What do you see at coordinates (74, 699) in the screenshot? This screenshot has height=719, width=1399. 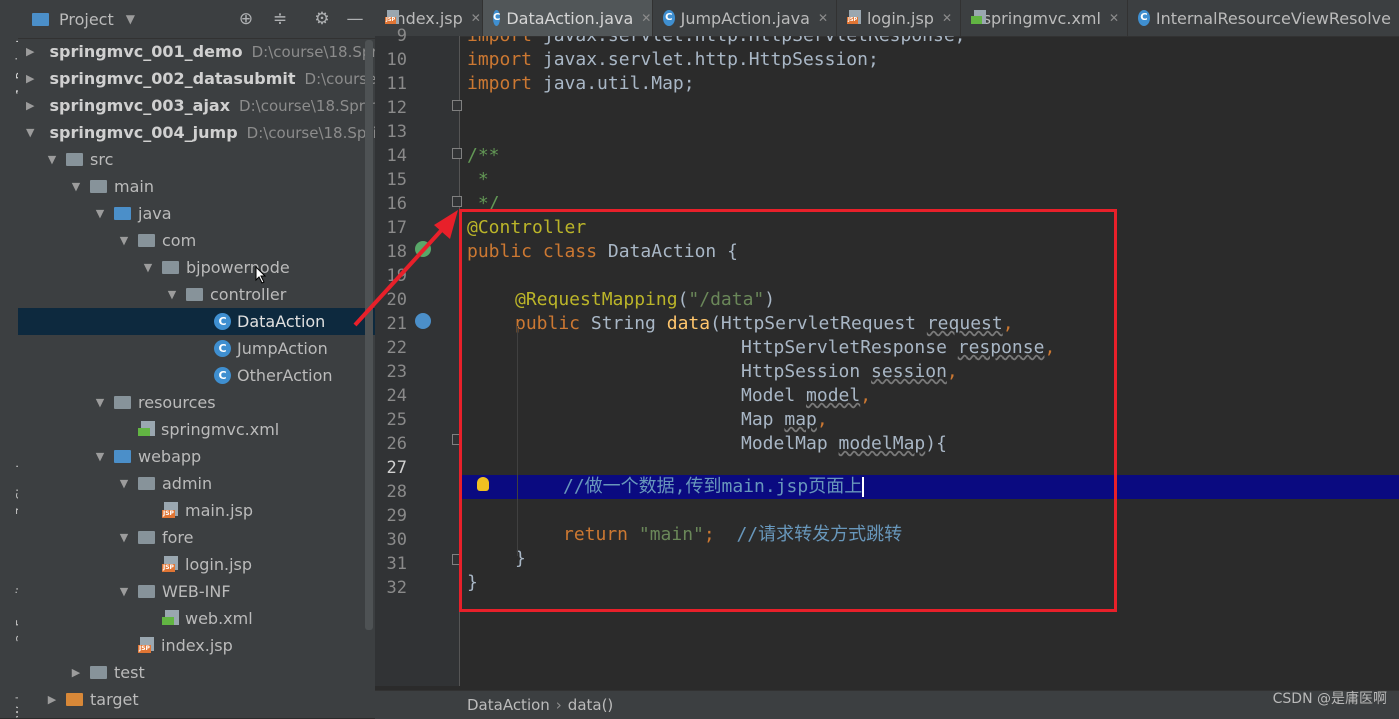 I see `excluded-folder-icon` at bounding box center [74, 699].